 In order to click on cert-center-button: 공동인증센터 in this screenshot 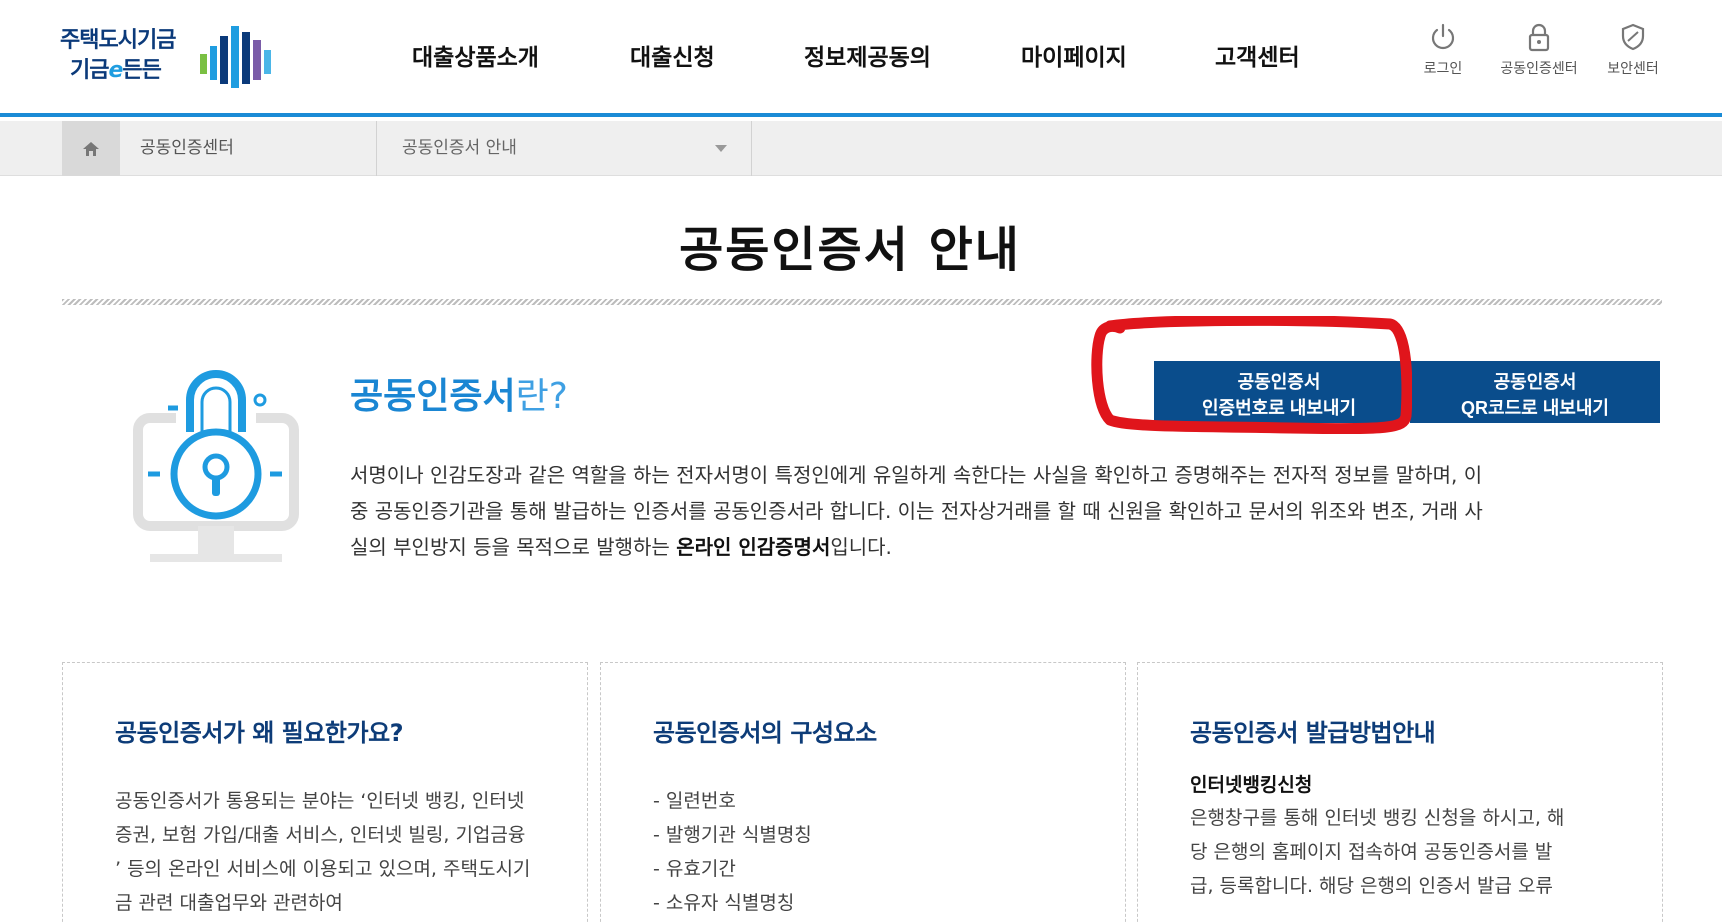, I will do `click(1539, 50)`.